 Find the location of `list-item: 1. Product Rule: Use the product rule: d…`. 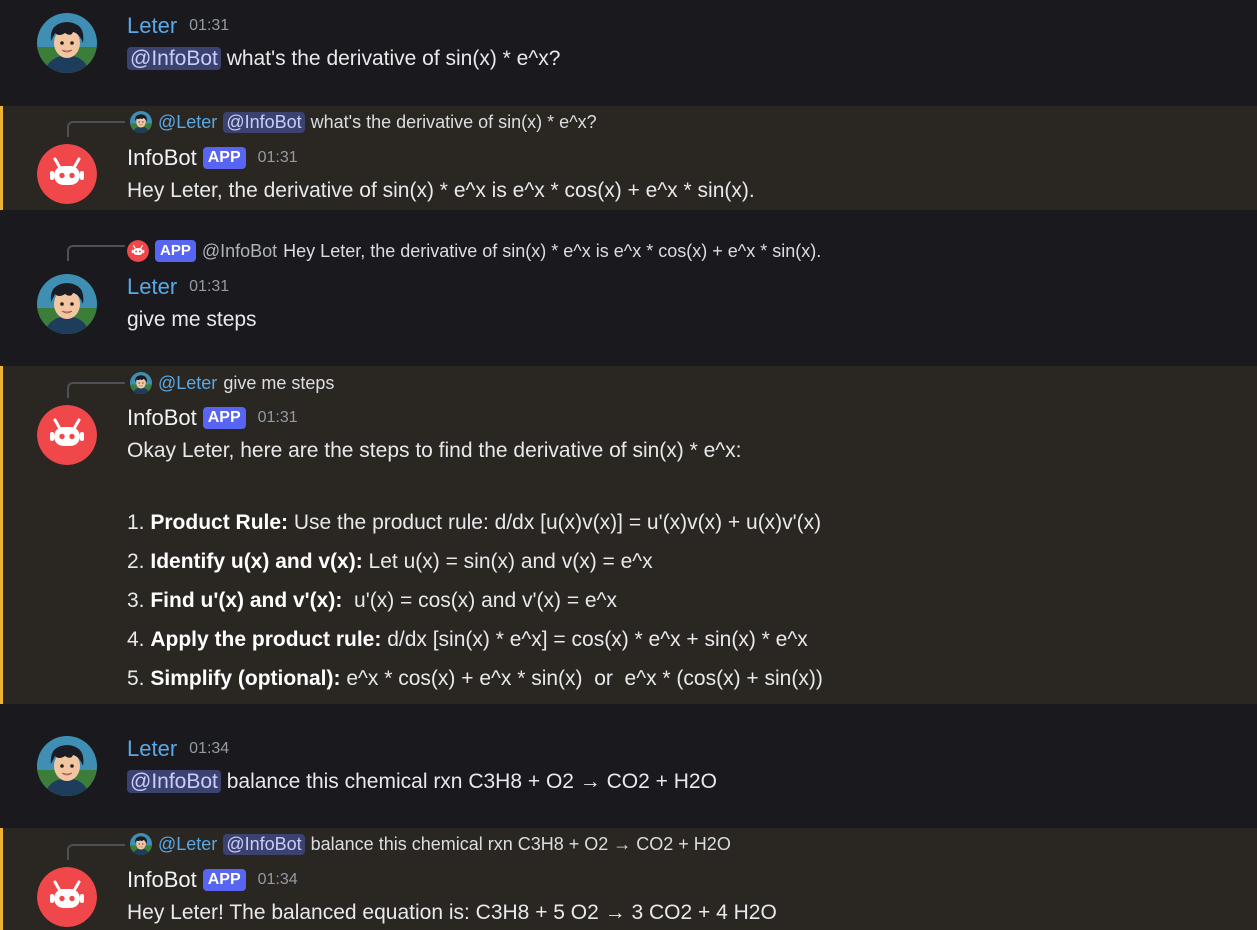

list-item: 1. Product Rule: Use the product rule: d… is located at coordinates (475, 528).